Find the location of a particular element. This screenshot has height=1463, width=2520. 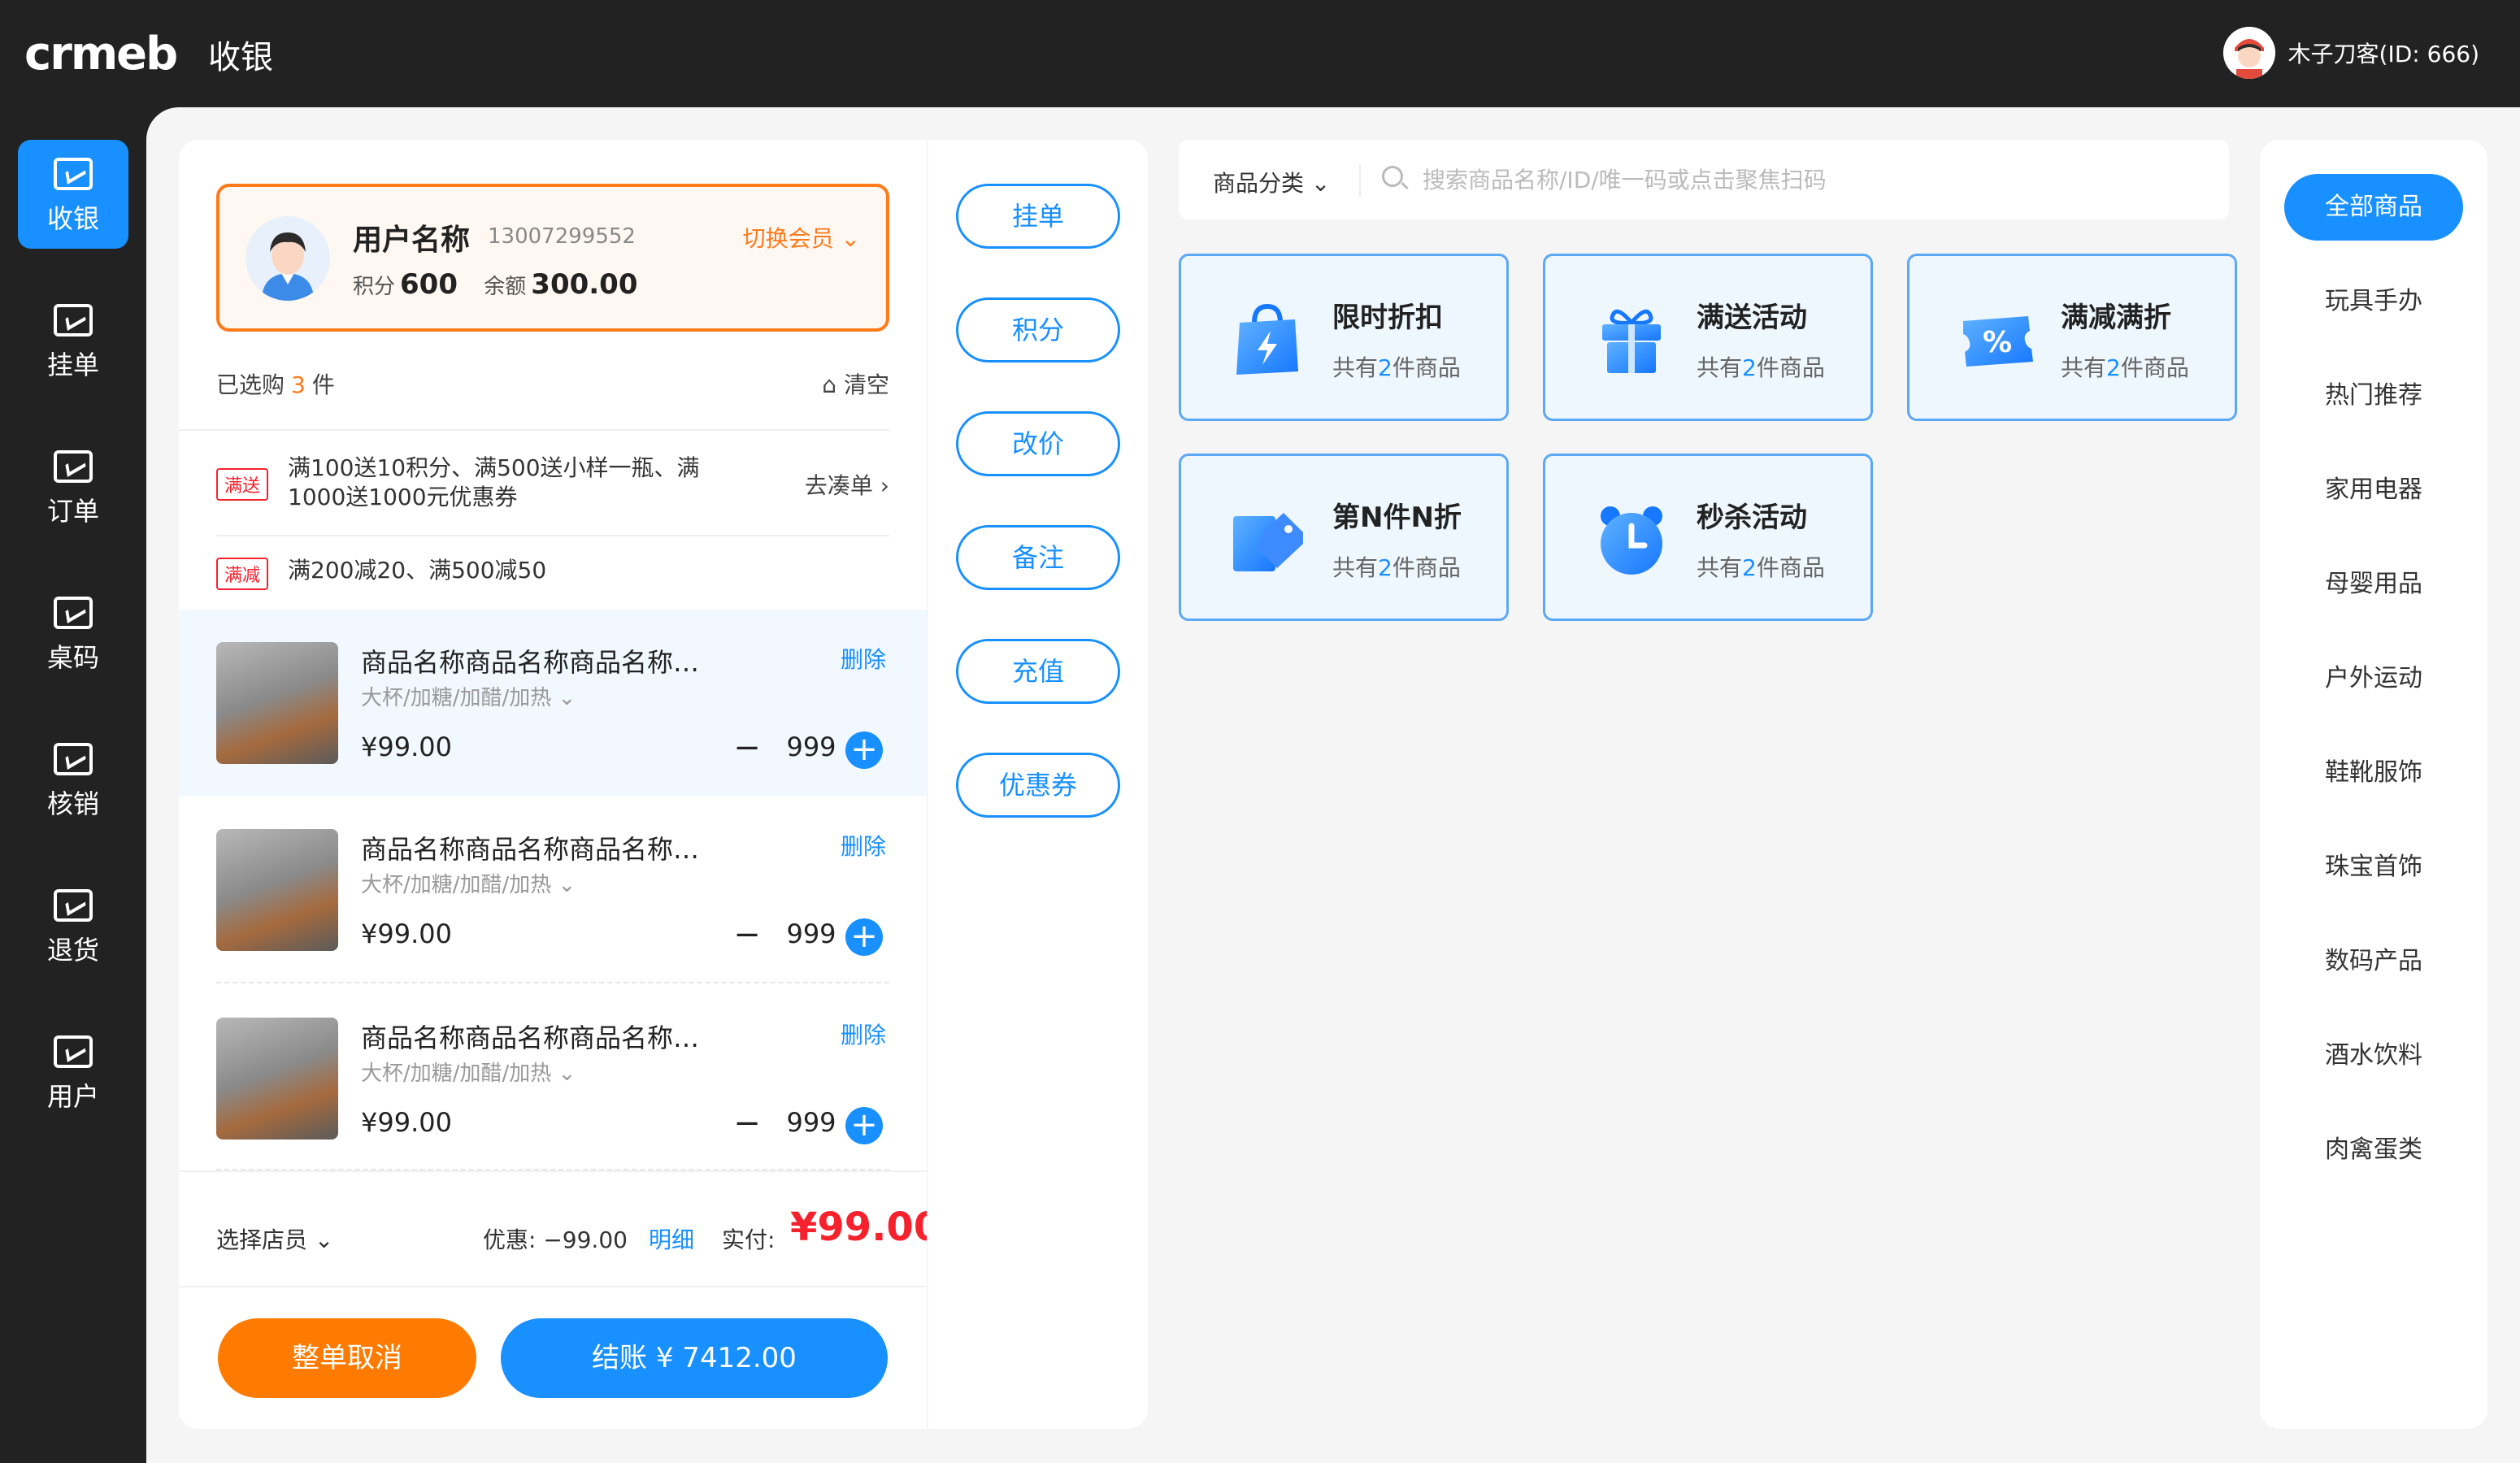

category-item-all: 全部商品 is located at coordinates (2373, 208).